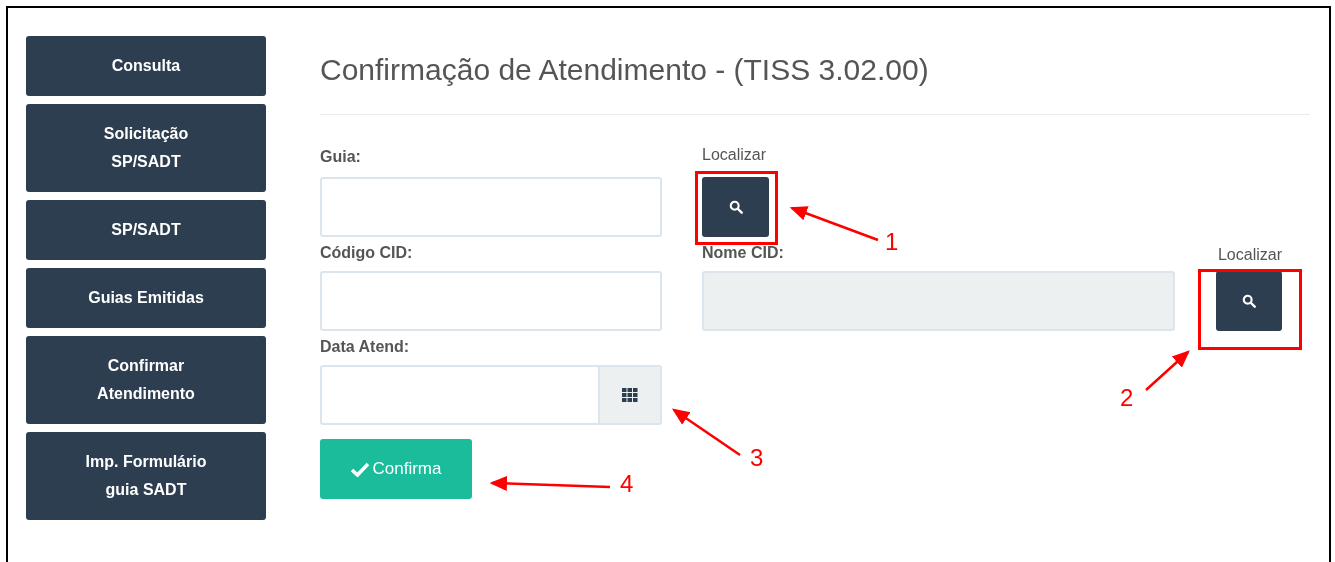 Image resolution: width=1335 pixels, height=562 pixels. Describe the element at coordinates (146, 298) in the screenshot. I see `sidebar-button: Guias Emitidas` at that location.